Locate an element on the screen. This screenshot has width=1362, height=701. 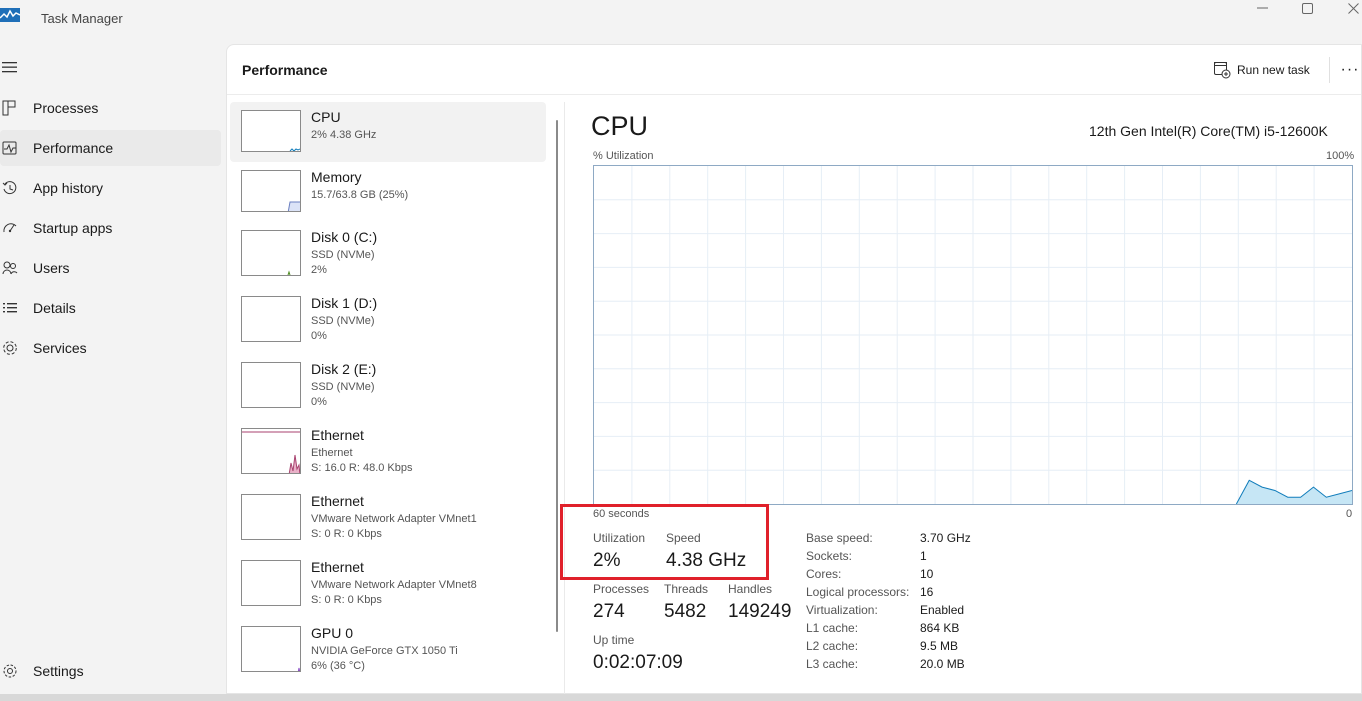
gear-icon is located at coordinates (10, 671).